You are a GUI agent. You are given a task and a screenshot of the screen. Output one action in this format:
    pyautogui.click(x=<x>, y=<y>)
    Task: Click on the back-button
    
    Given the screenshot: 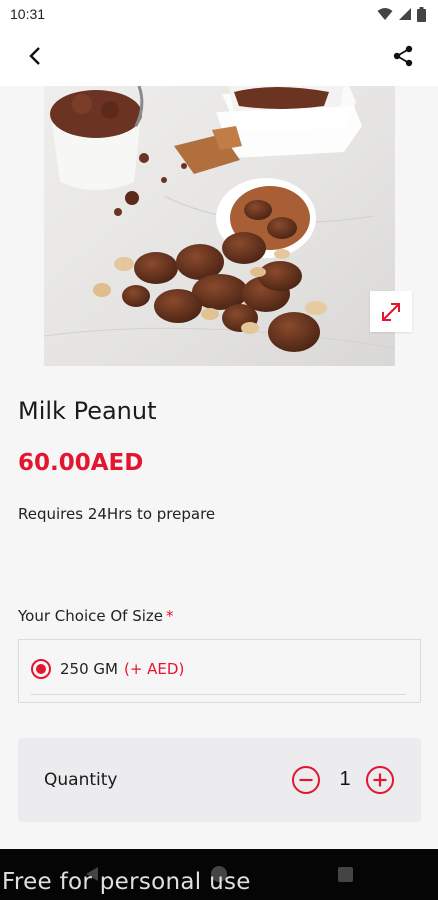 What is the action you would take?
    pyautogui.click(x=35, y=56)
    